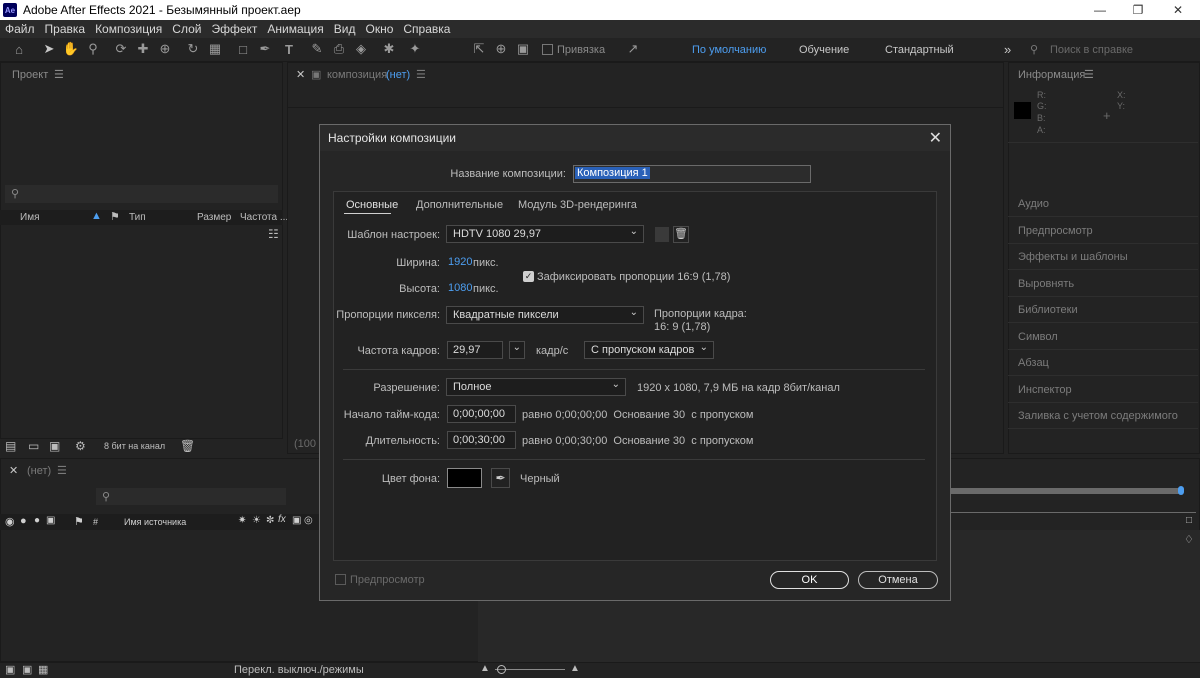  Describe the element at coordinates (1033, 204) in the screenshot. I see `panel-audio: Аудио` at that location.